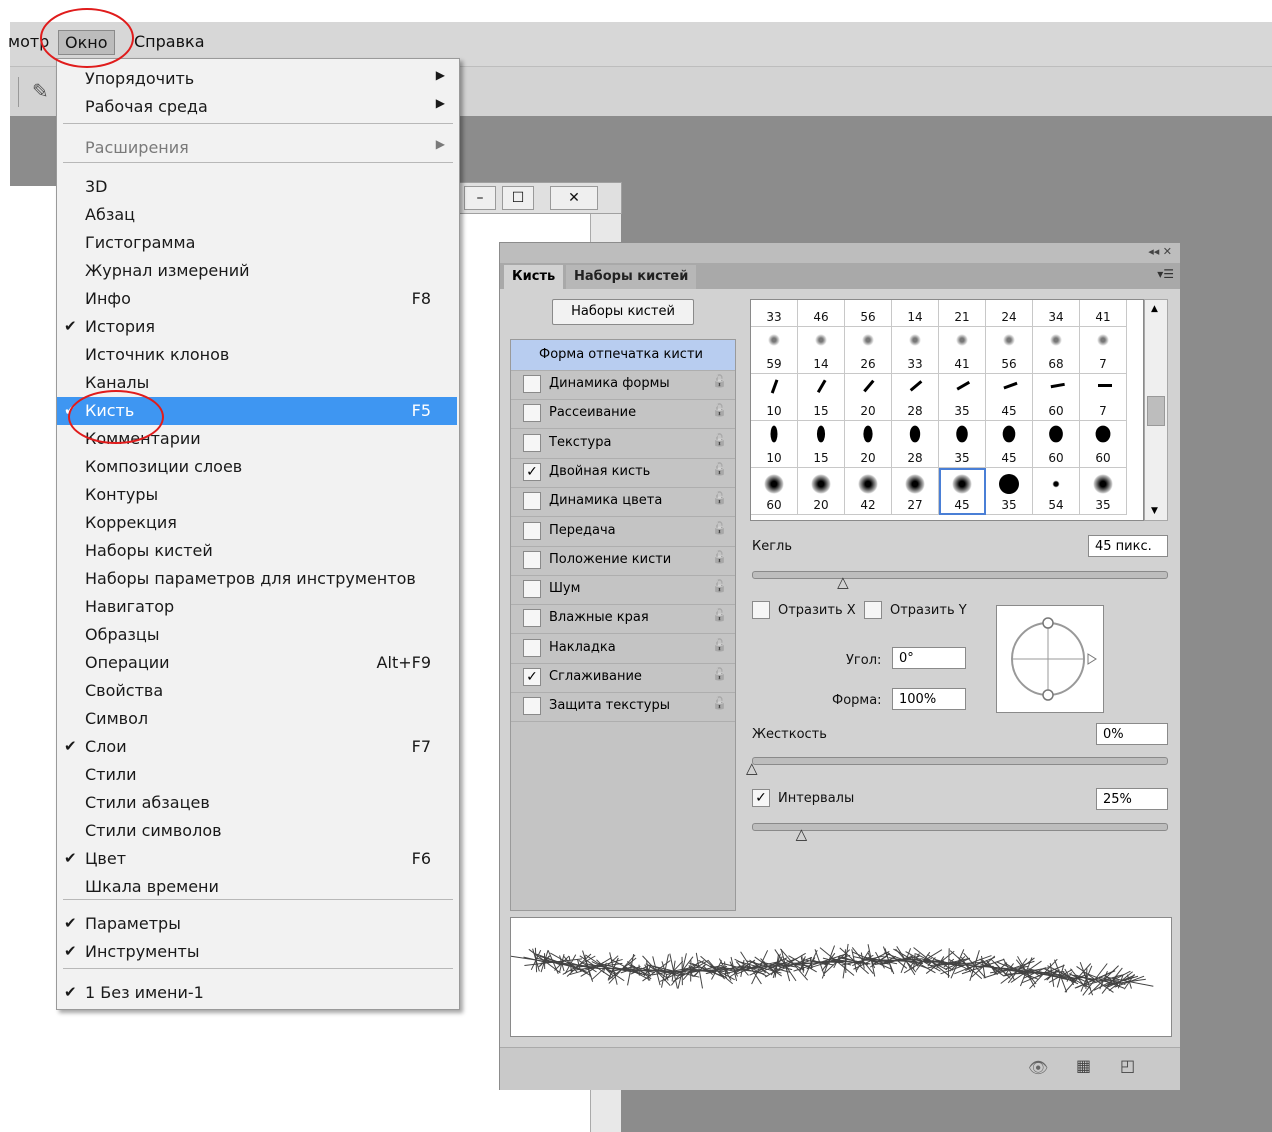 The image size is (1272, 1132). What do you see at coordinates (257, 271) in the screenshot?
I see `menu-item-6: Журнал измерений` at bounding box center [257, 271].